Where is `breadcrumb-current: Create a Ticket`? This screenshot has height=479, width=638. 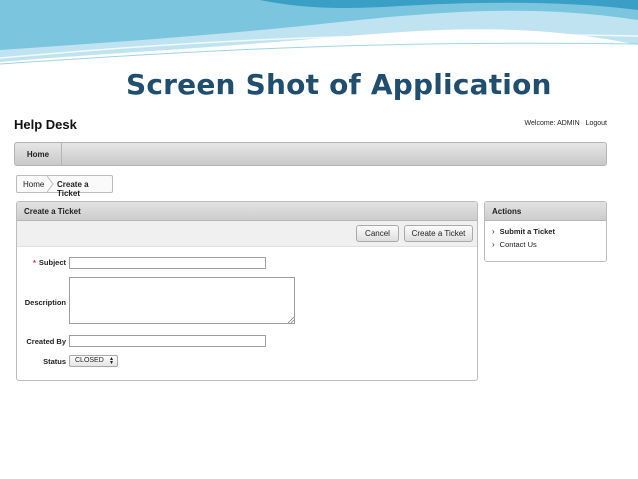 breadcrumb-current: Create a Ticket is located at coordinates (73, 189).